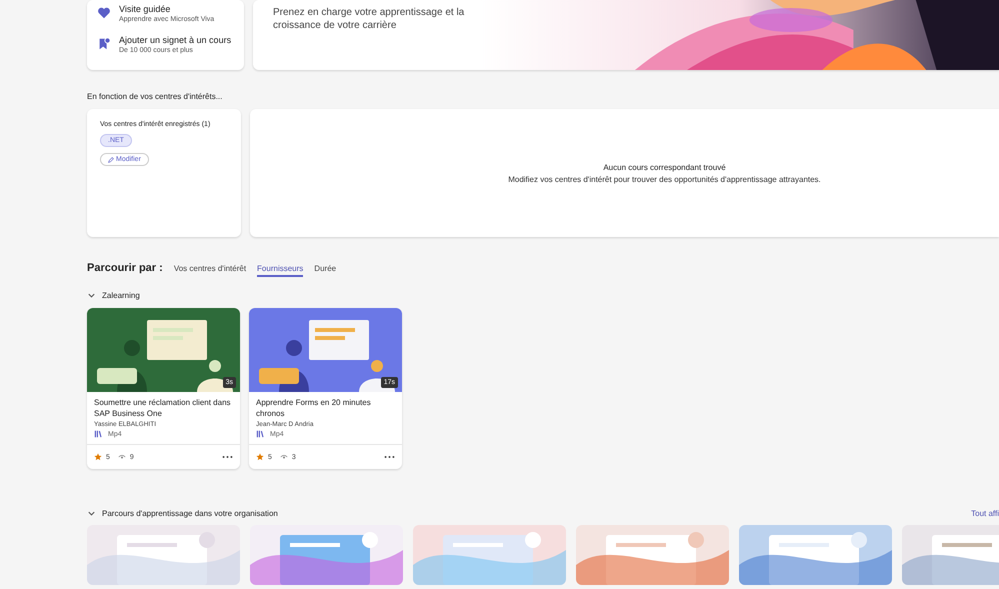 The width and height of the screenshot is (999, 589). I want to click on course-title: Apprendre Forms en 20 minutes chronos, so click(314, 408).